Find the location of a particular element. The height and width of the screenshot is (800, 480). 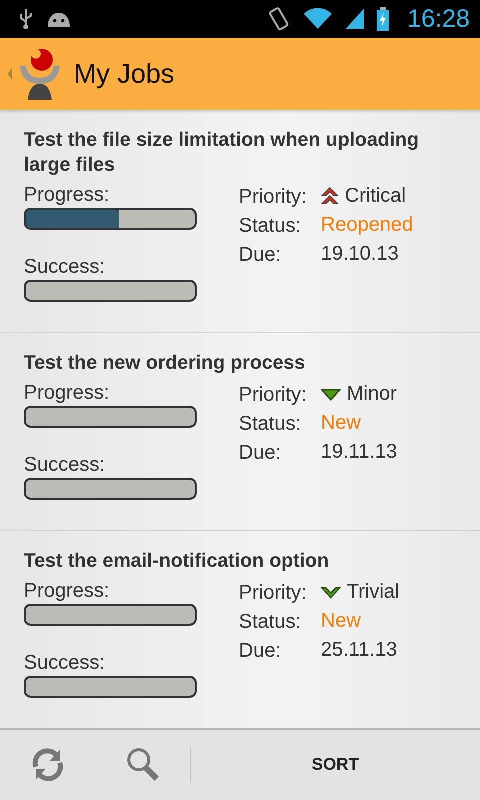

priority-value: Trivial is located at coordinates (373, 592).